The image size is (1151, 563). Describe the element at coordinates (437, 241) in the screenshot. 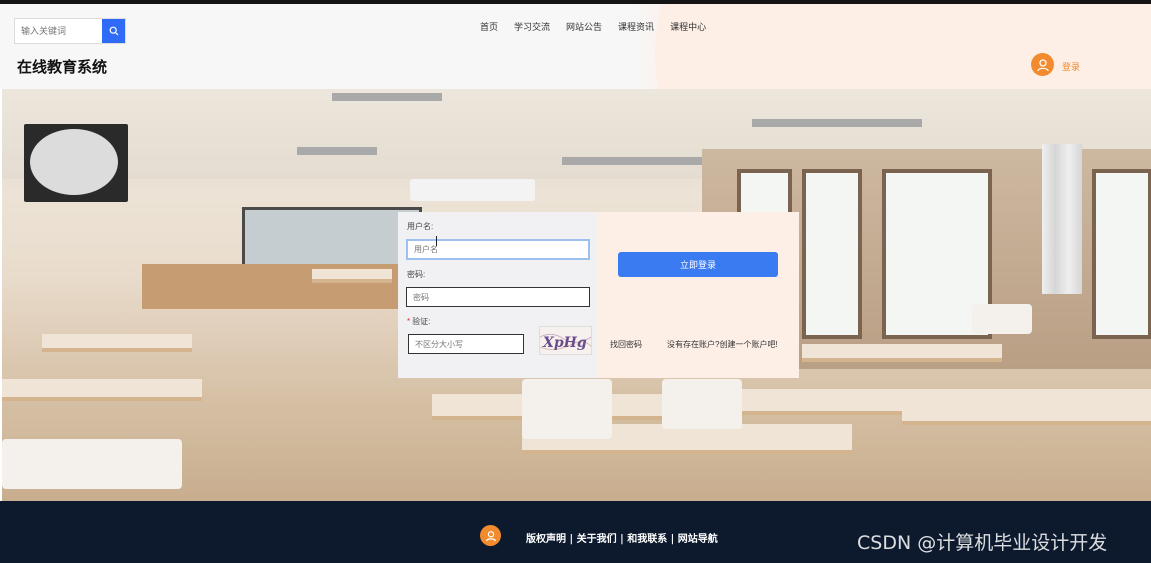

I see `text-cursor` at that location.